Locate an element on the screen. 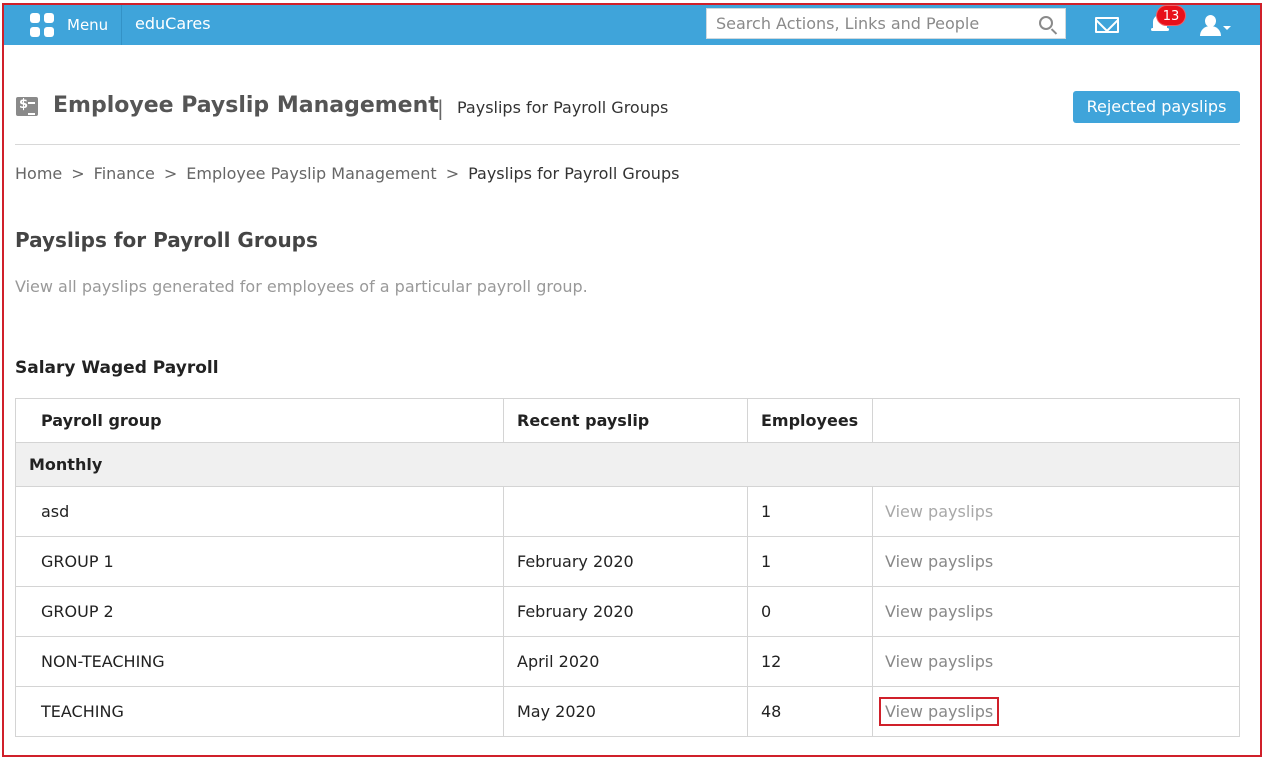  page-title: Employee Payslip Management is located at coordinates (246, 105).